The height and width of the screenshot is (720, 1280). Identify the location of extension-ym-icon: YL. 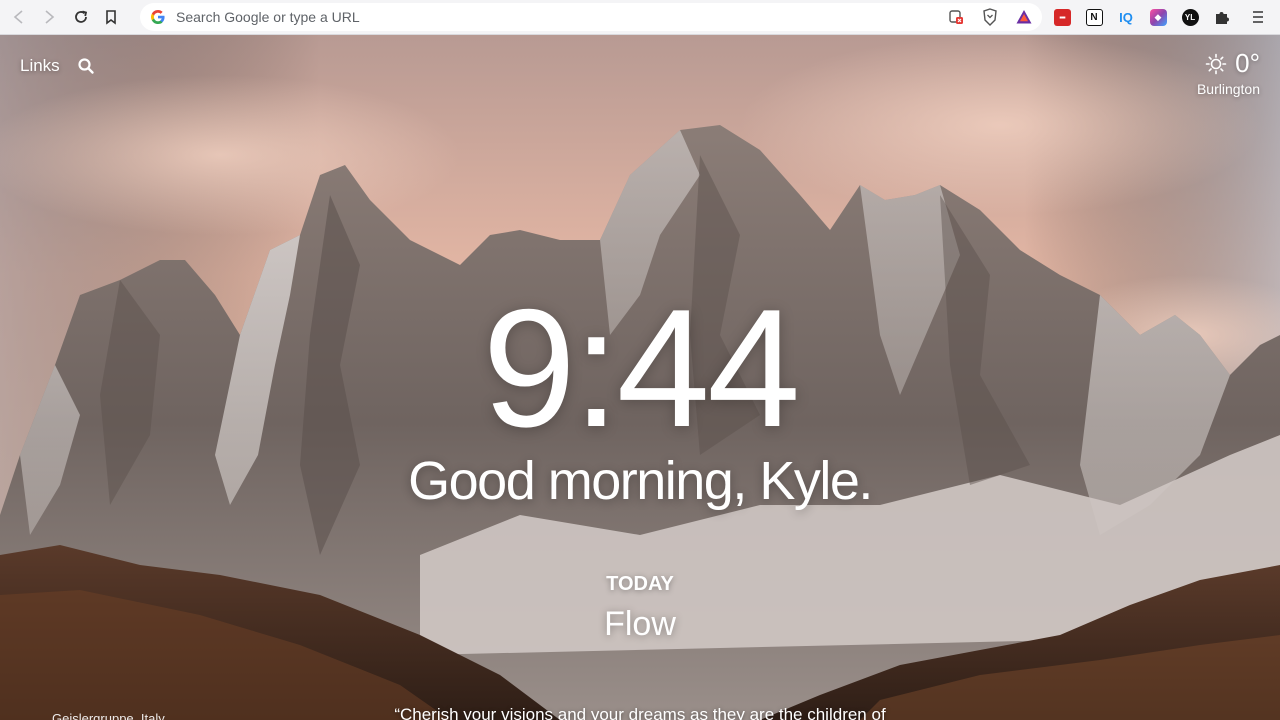
(1190, 17).